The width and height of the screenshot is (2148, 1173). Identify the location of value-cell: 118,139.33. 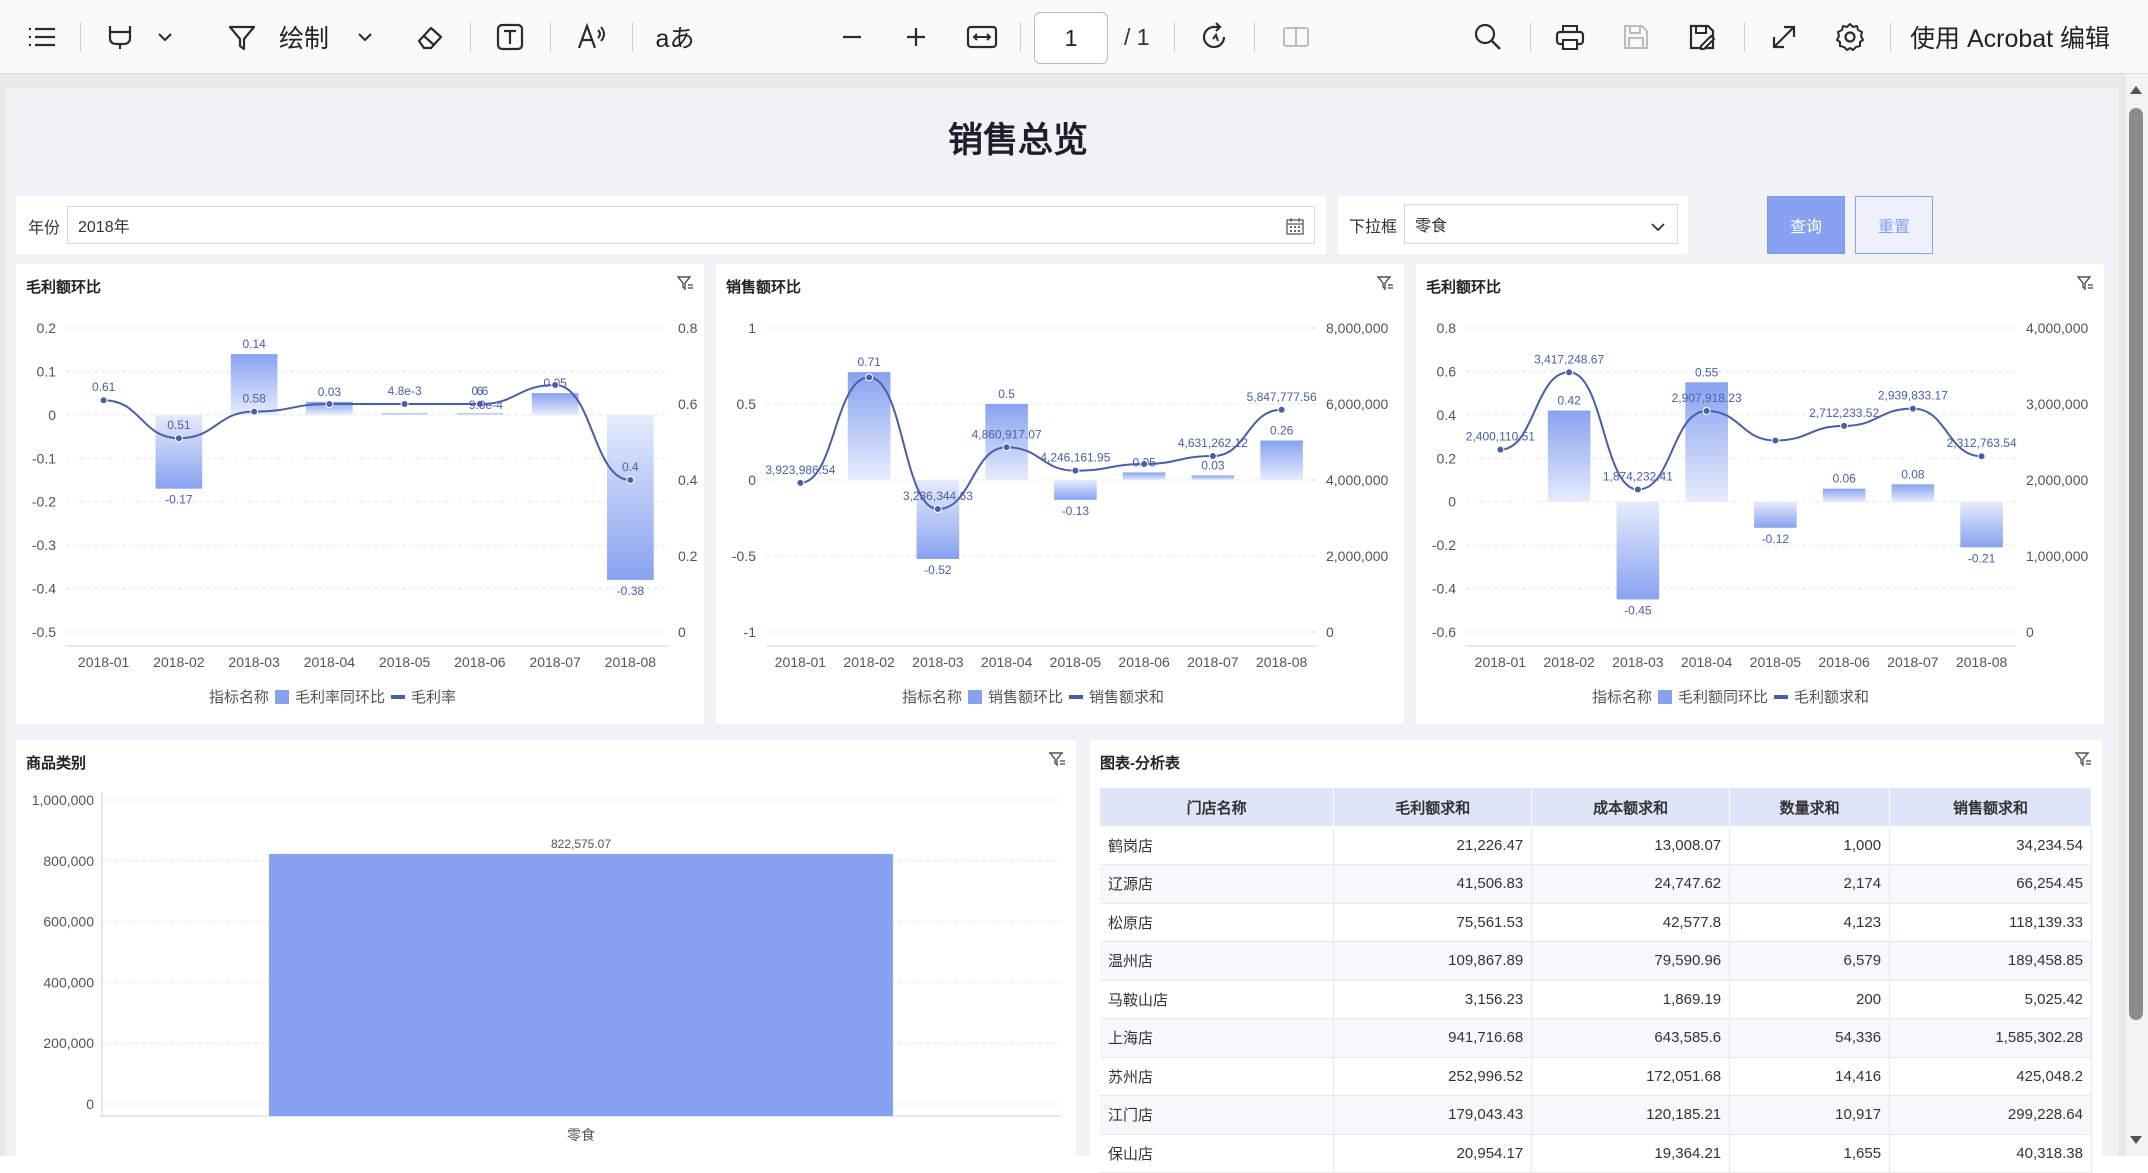
(1990, 922).